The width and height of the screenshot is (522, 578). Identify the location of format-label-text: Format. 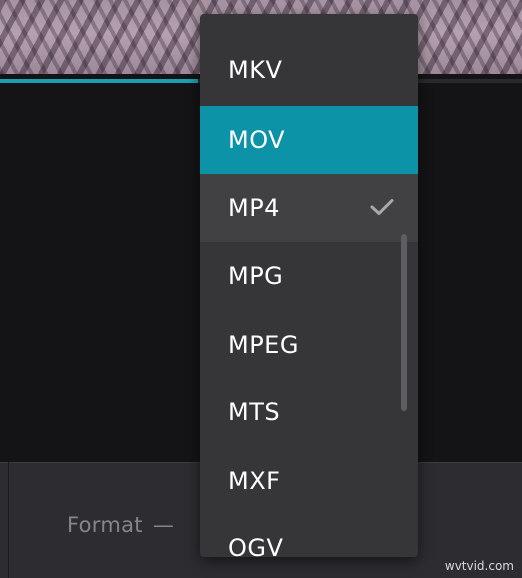
(105, 525).